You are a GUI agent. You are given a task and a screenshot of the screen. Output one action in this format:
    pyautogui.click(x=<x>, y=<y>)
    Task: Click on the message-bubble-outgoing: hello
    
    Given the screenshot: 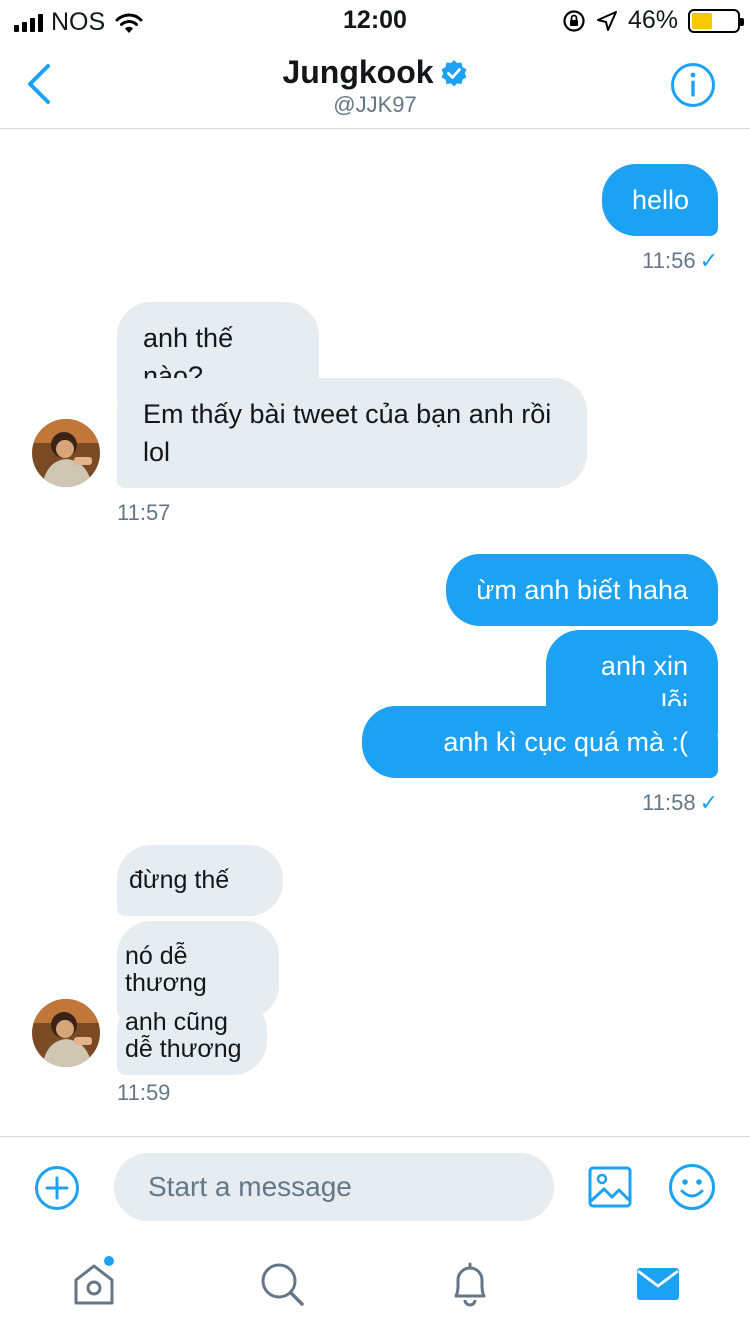 What is the action you would take?
    pyautogui.click(x=660, y=200)
    